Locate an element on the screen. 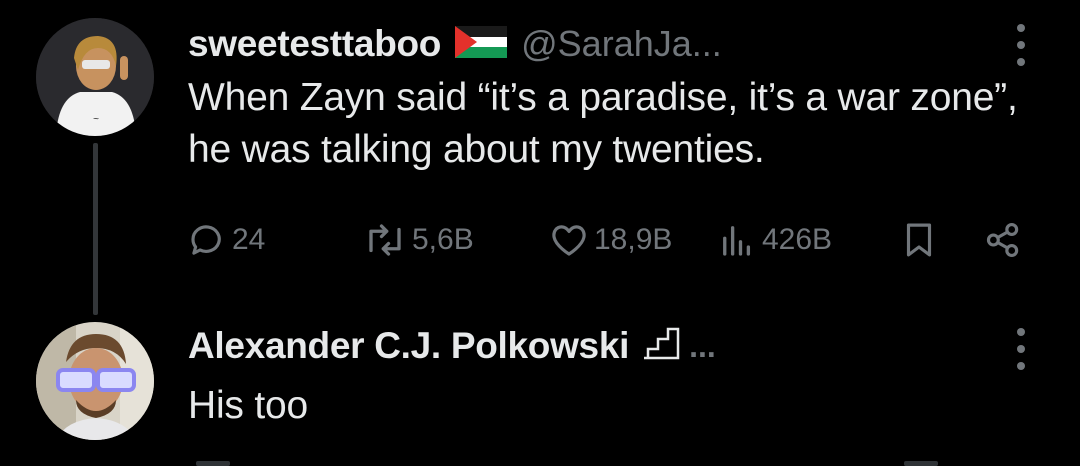 The image size is (1080, 466). share-icon is located at coordinates (1002, 240).